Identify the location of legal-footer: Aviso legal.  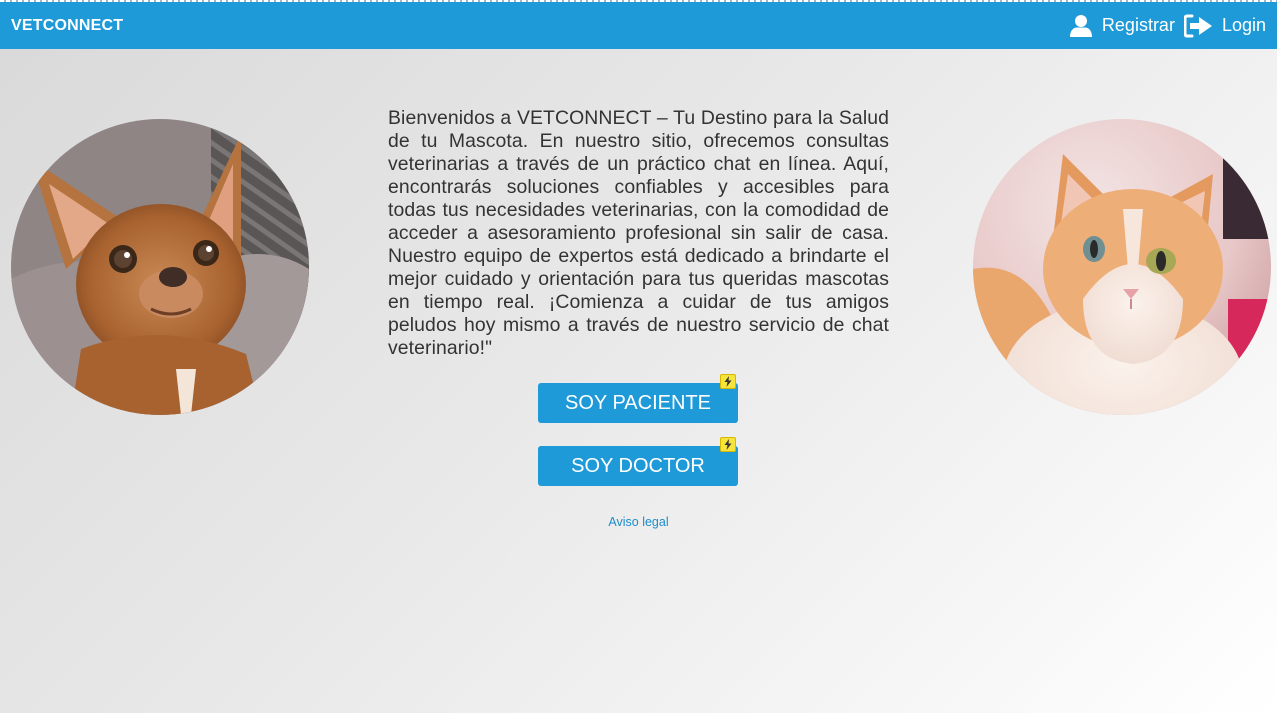
(638, 522).